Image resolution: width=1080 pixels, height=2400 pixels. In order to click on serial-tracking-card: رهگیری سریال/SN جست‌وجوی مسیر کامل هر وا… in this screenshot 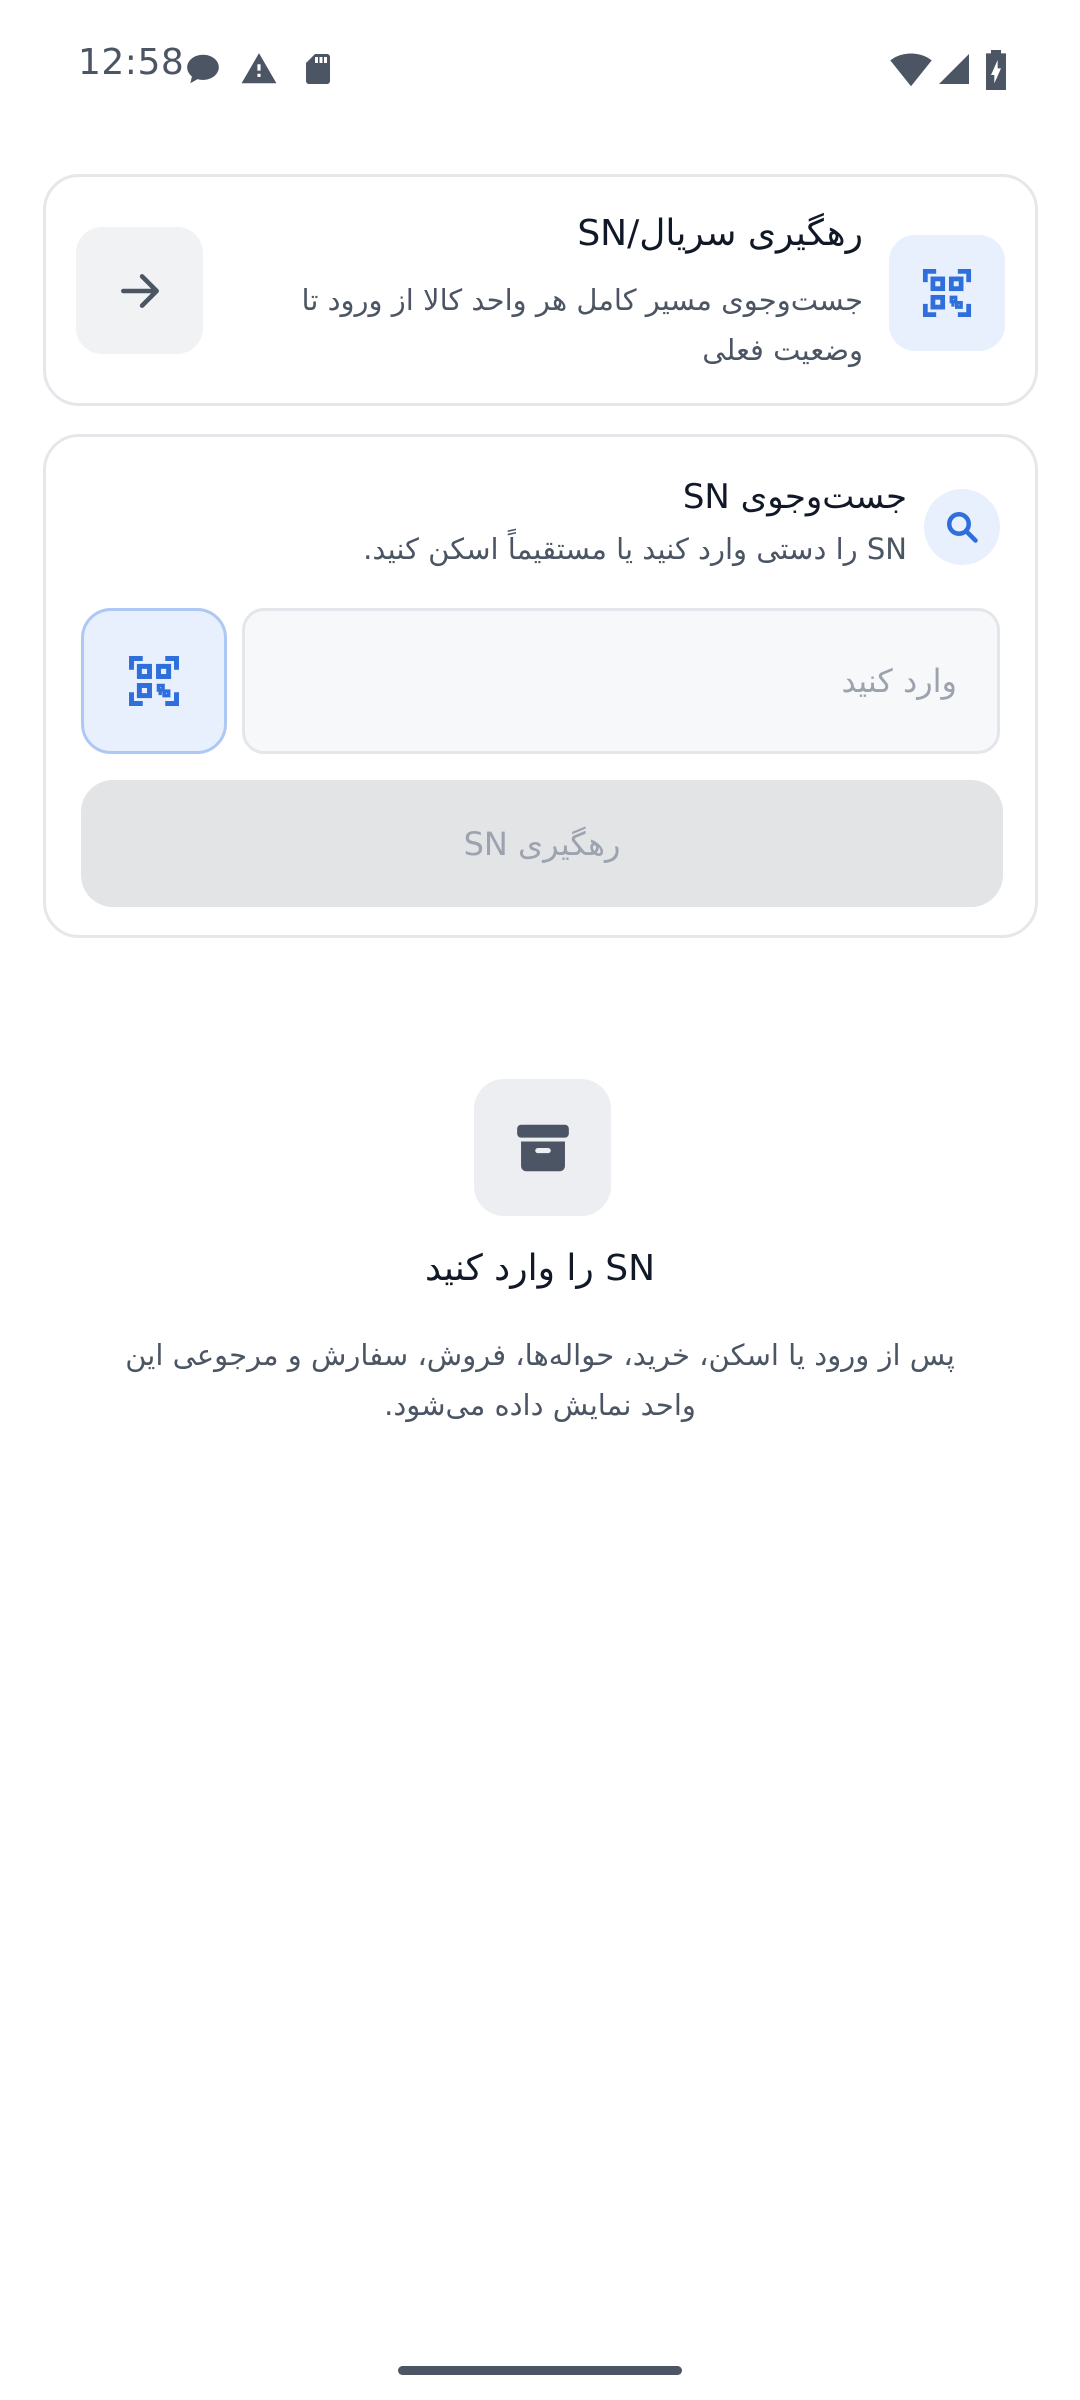, I will do `click(540, 290)`.